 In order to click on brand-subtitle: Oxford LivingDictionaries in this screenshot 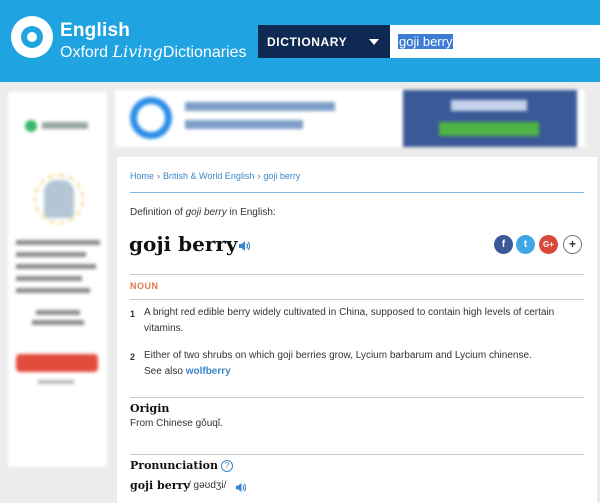, I will do `click(153, 52)`.